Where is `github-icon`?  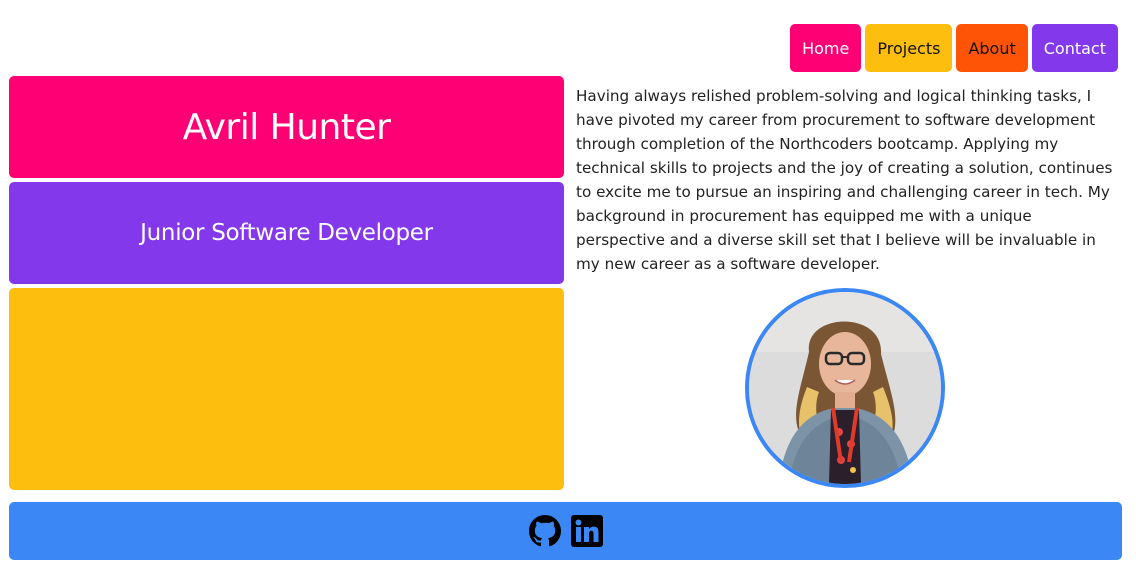 github-icon is located at coordinates (544, 531).